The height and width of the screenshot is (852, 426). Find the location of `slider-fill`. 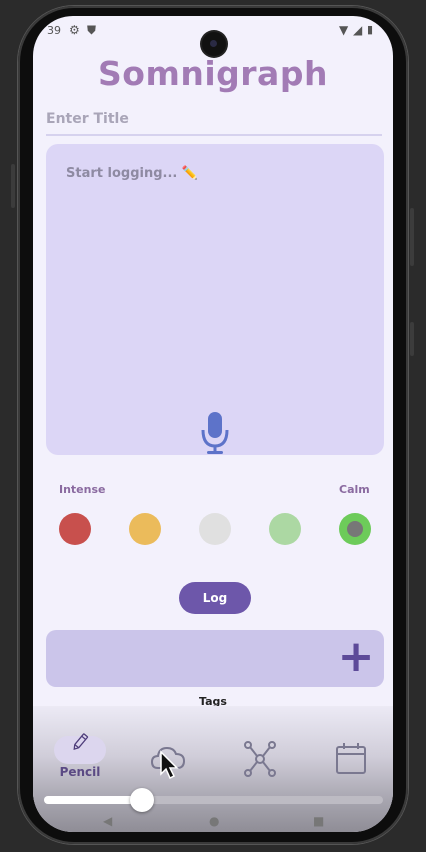

slider-fill is located at coordinates (93, 800).